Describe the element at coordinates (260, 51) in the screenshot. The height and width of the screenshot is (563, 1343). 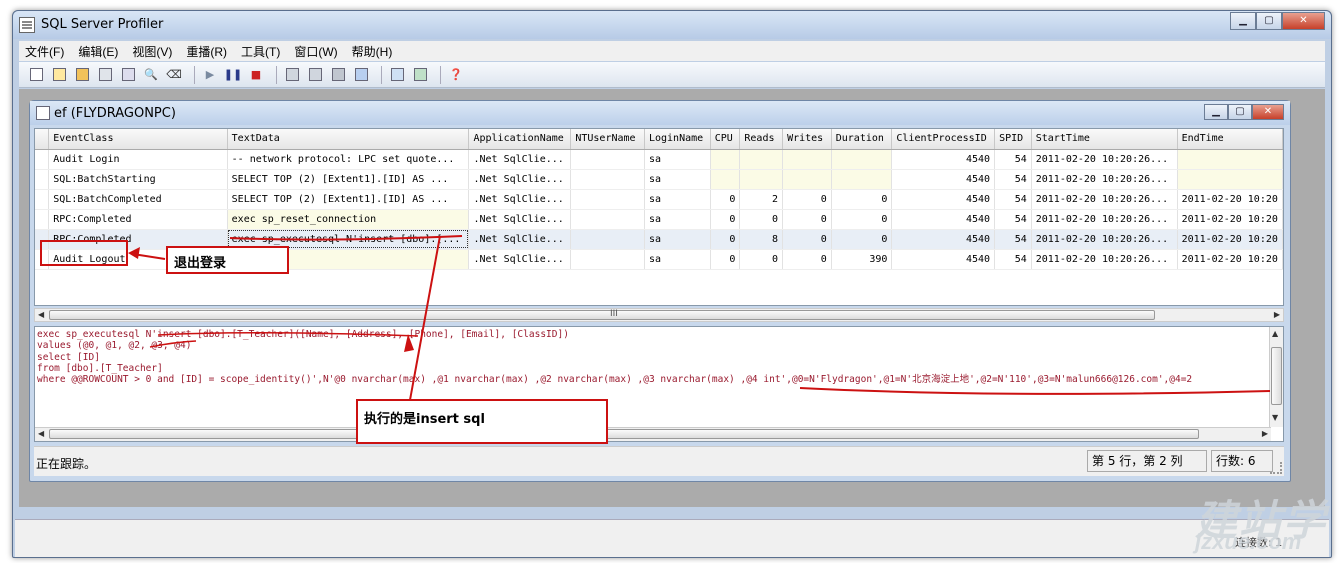
I see `menu-tools: 工具(T)` at that location.